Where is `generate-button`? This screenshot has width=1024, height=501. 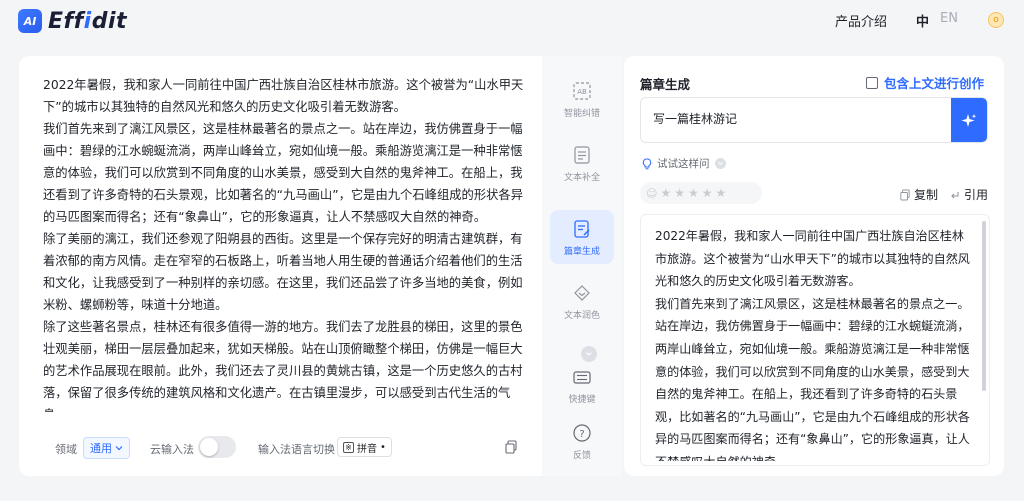 generate-button is located at coordinates (969, 120).